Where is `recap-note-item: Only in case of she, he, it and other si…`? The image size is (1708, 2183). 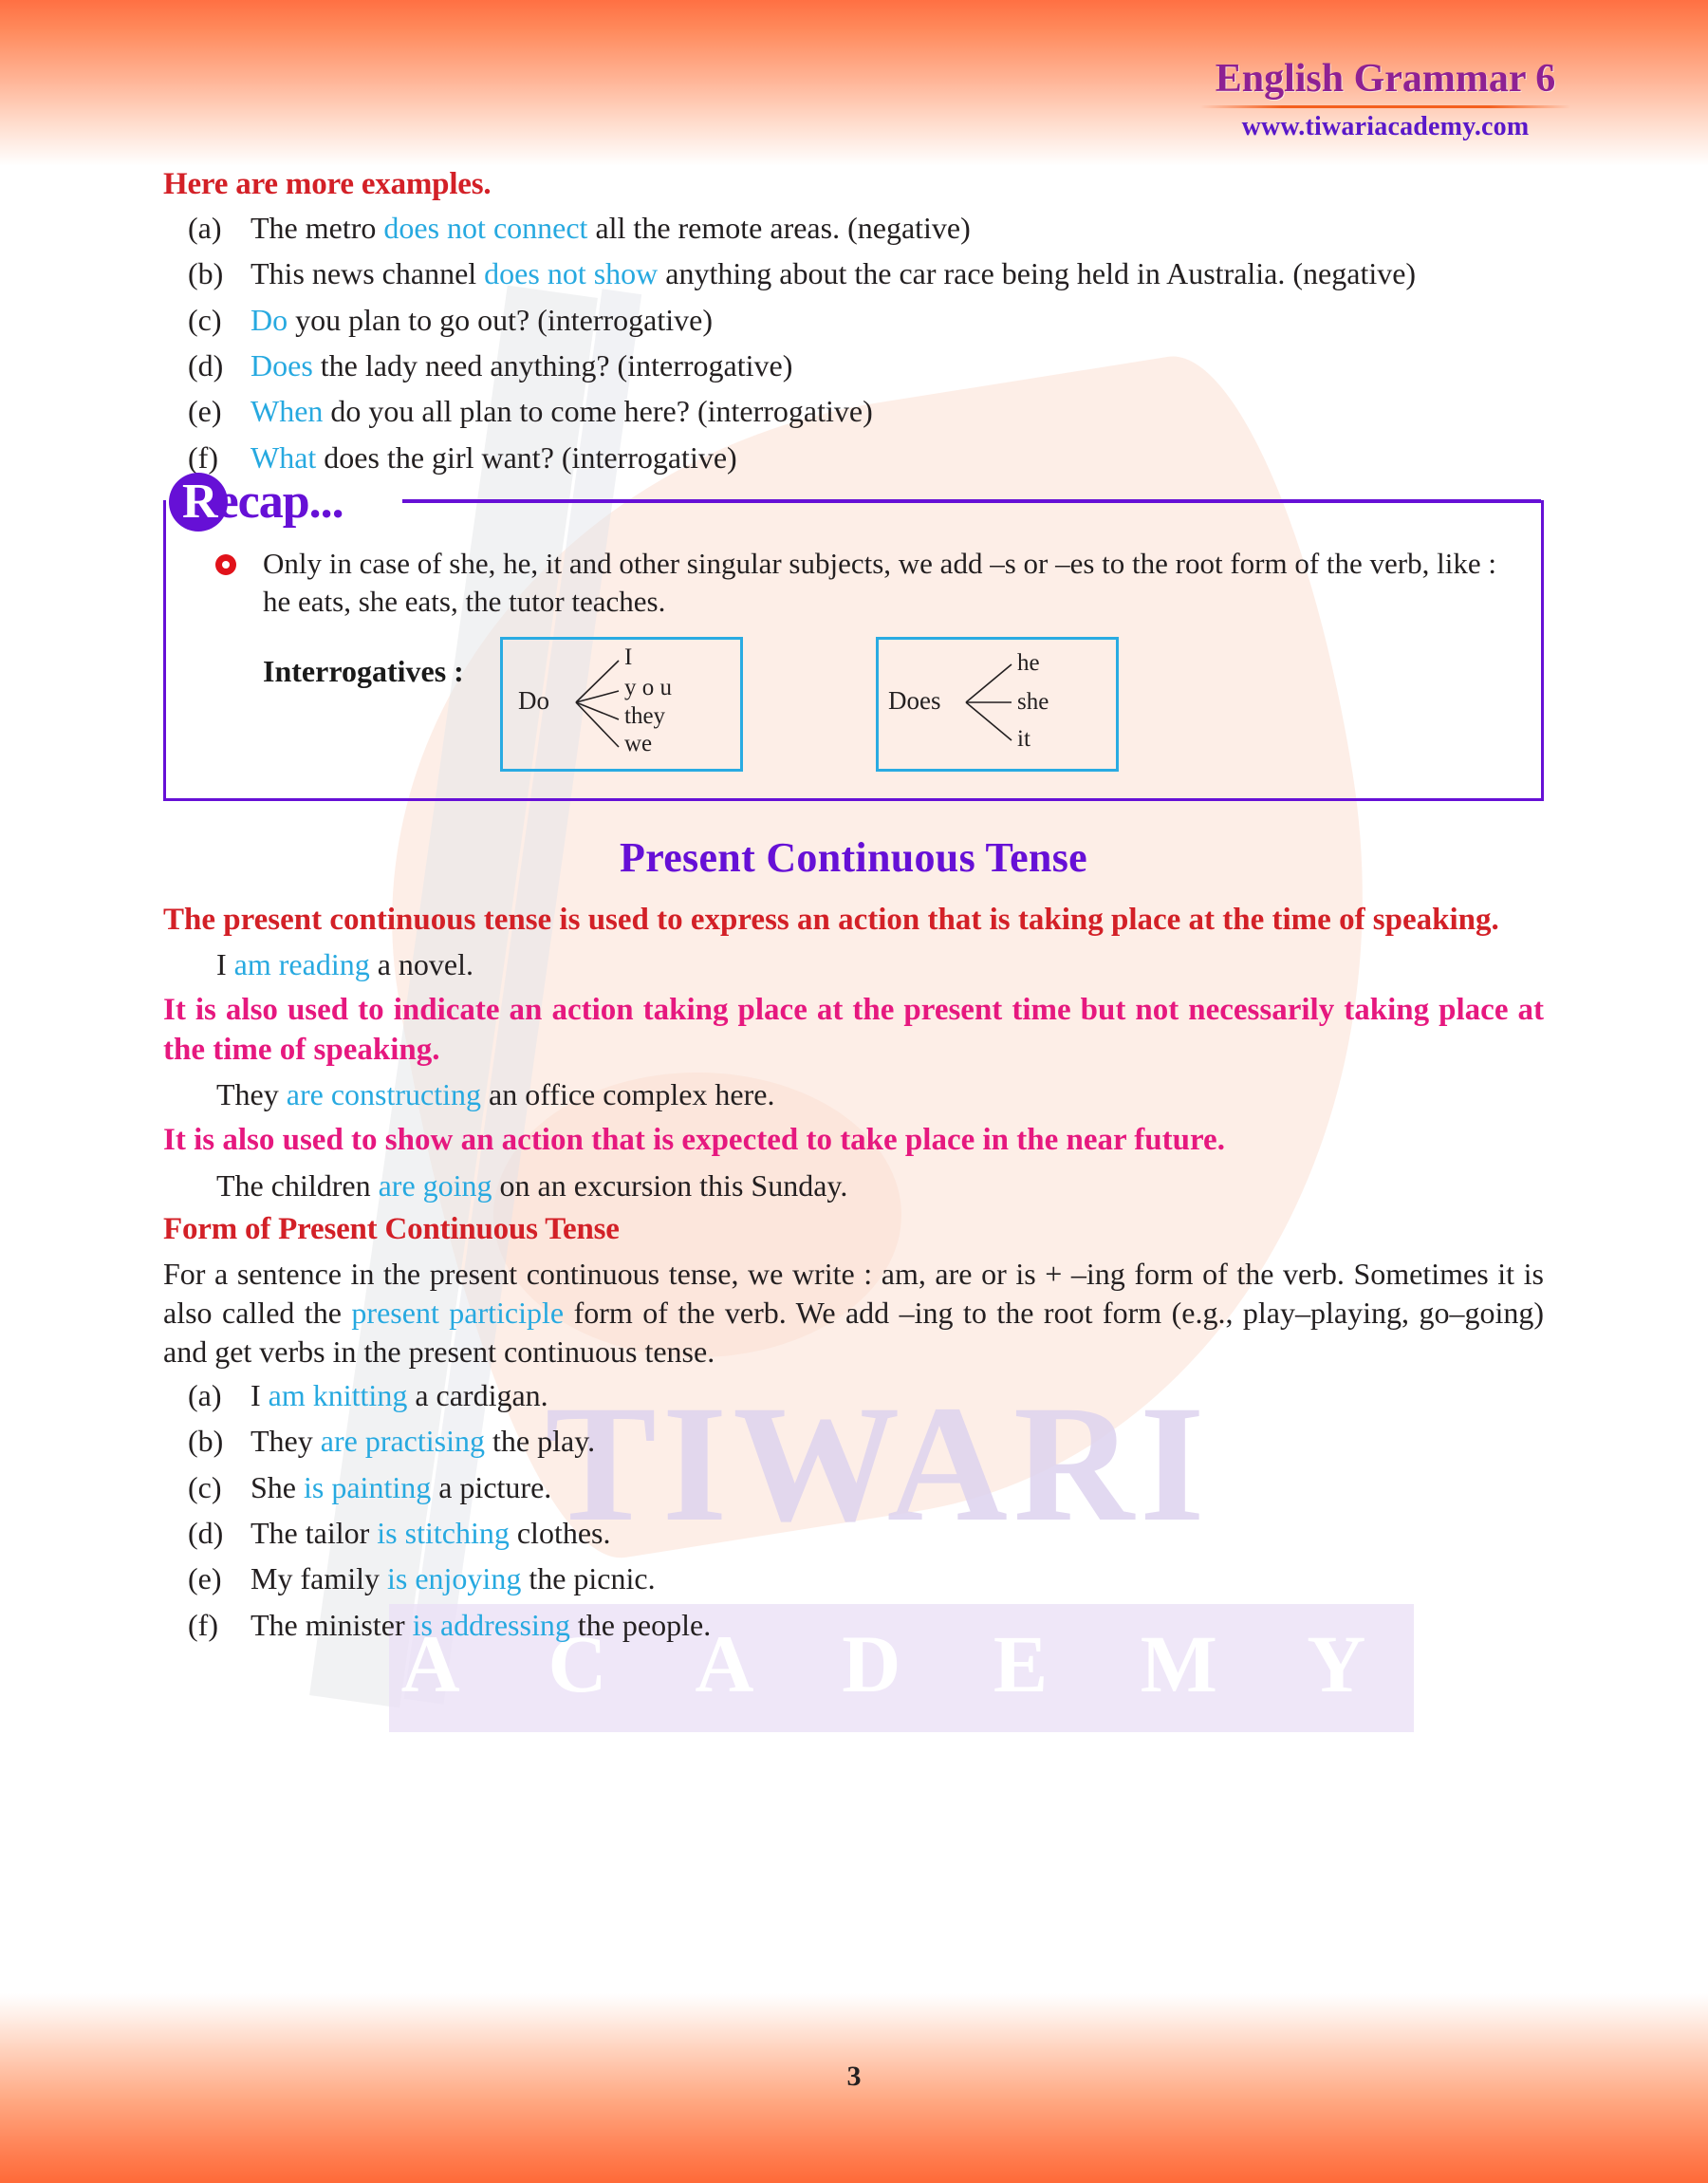 recap-note-item: Only in case of she, he, it and other si… is located at coordinates (854, 583).